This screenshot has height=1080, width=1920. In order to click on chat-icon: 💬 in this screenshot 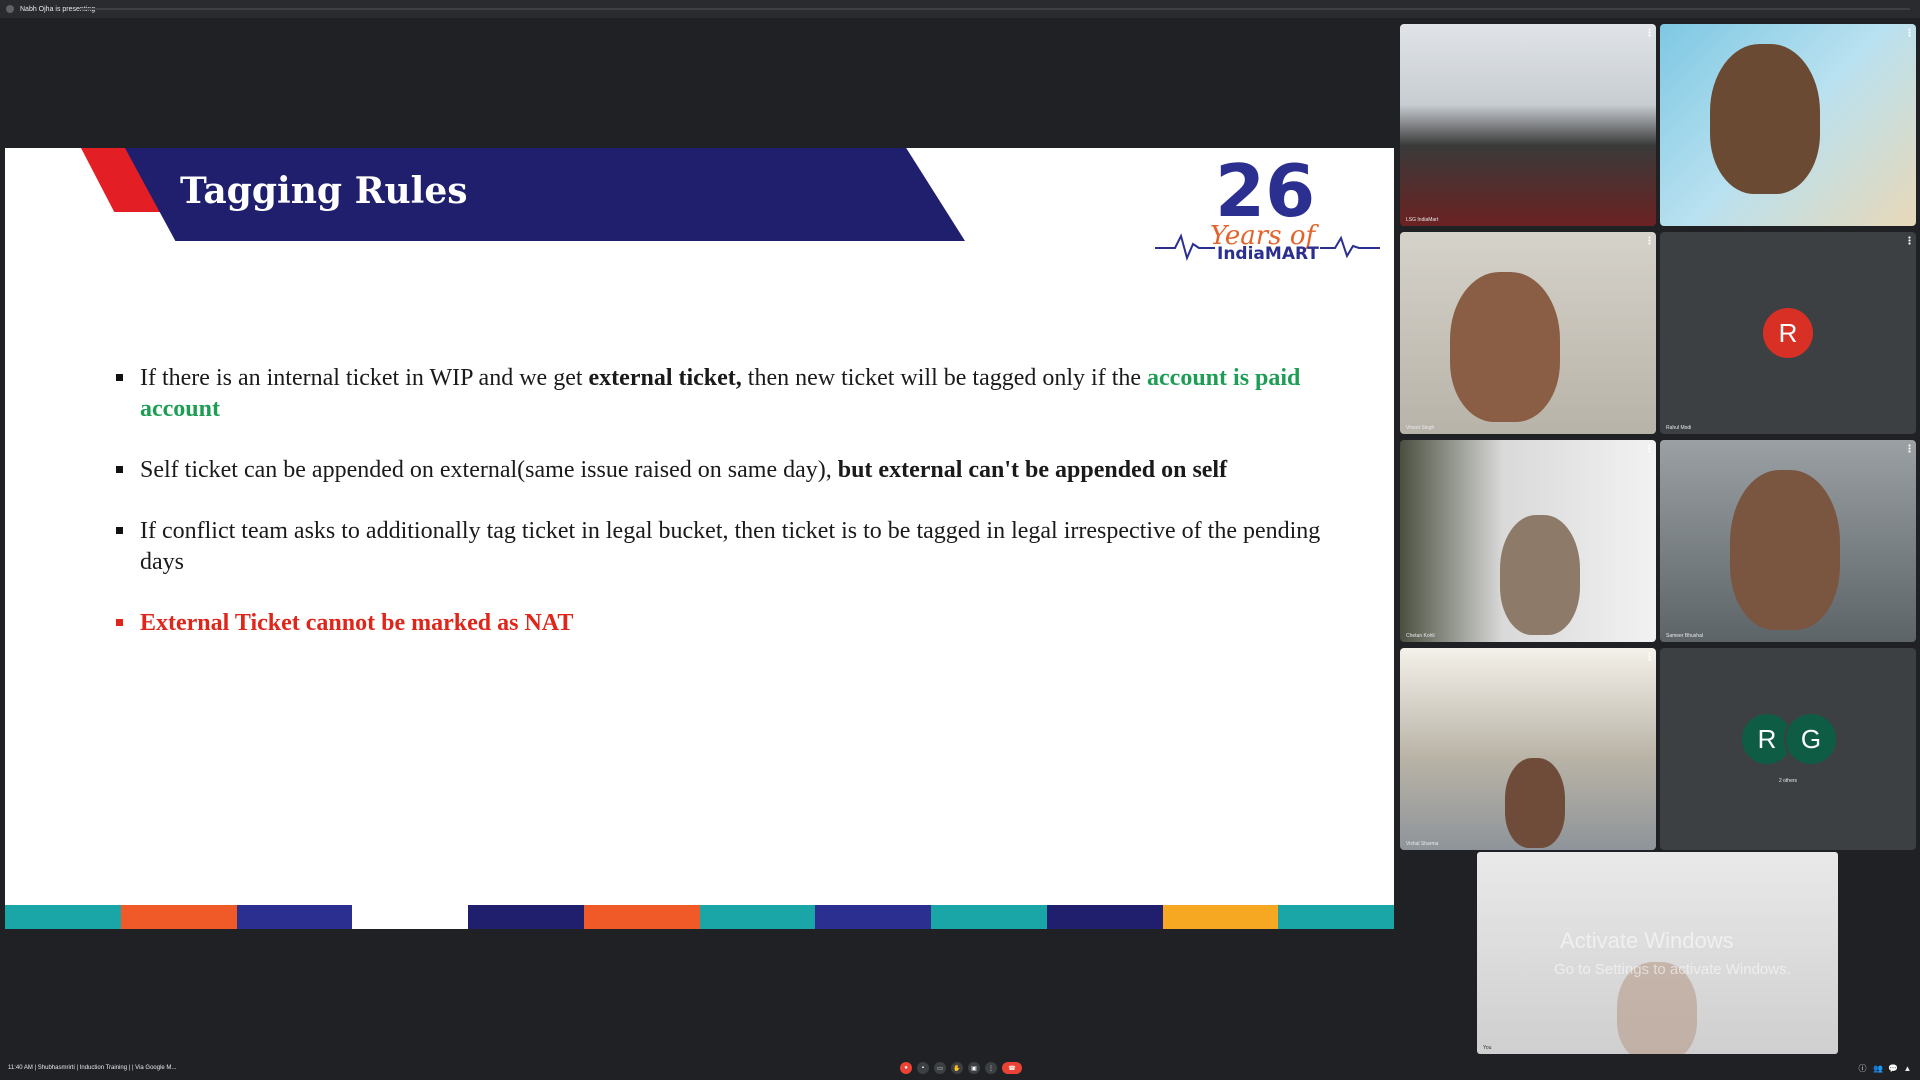, I will do `click(1893, 1068)`.